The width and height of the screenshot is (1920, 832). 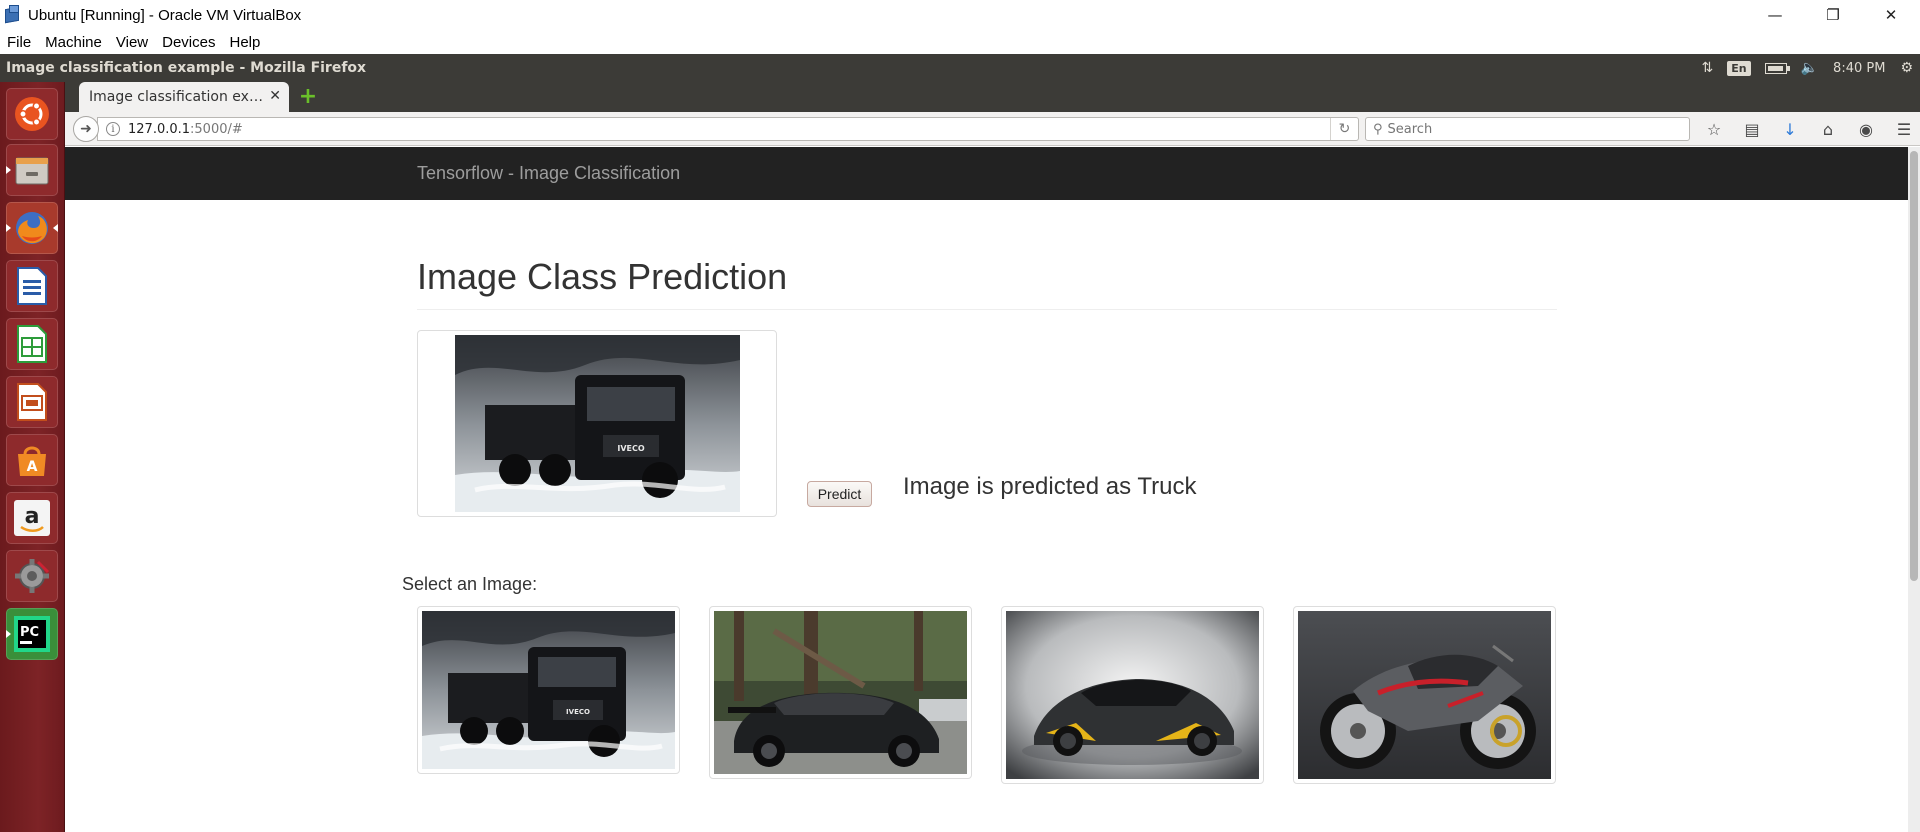 I want to click on keyboard-layout-indicator: En, so click(x=1739, y=68).